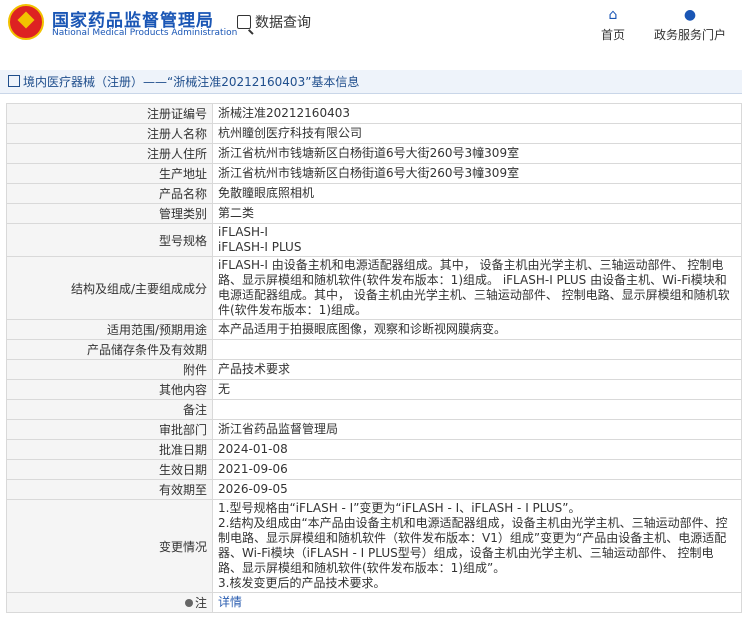  Describe the element at coordinates (188, 603) in the screenshot. I see `globe-icon` at that location.